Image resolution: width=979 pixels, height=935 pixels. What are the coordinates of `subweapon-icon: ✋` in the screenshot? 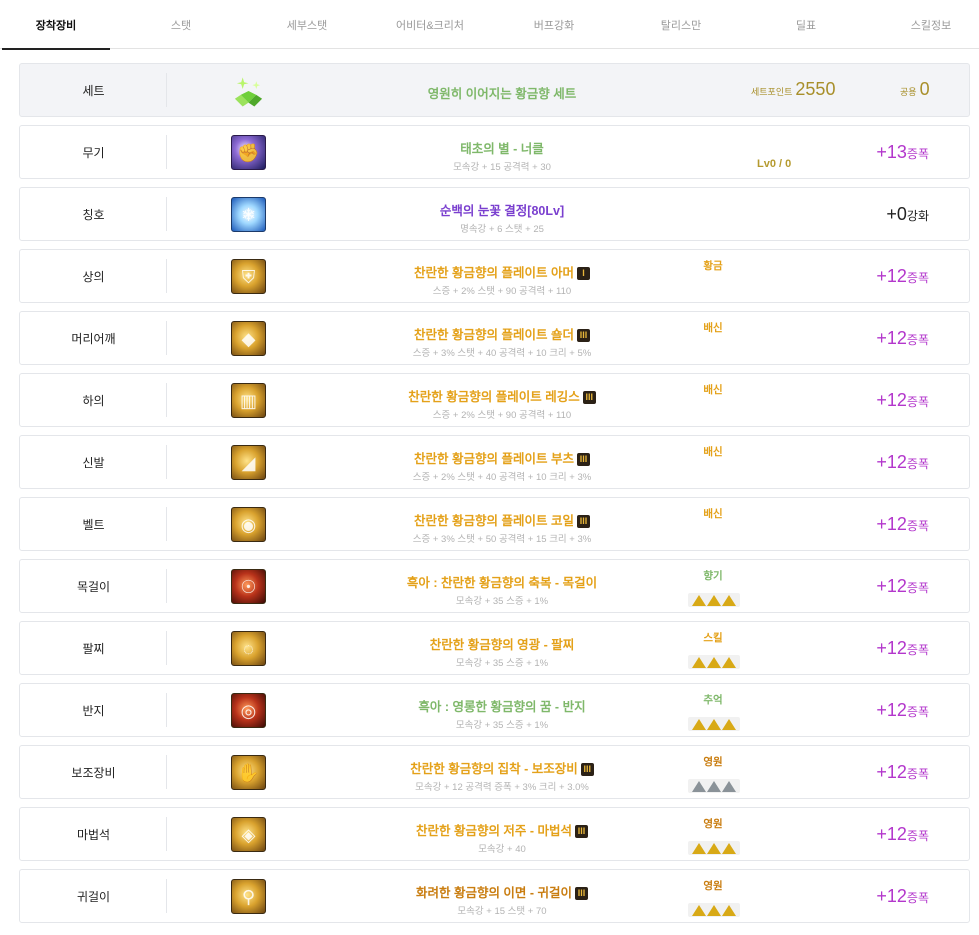 It's located at (248, 772).